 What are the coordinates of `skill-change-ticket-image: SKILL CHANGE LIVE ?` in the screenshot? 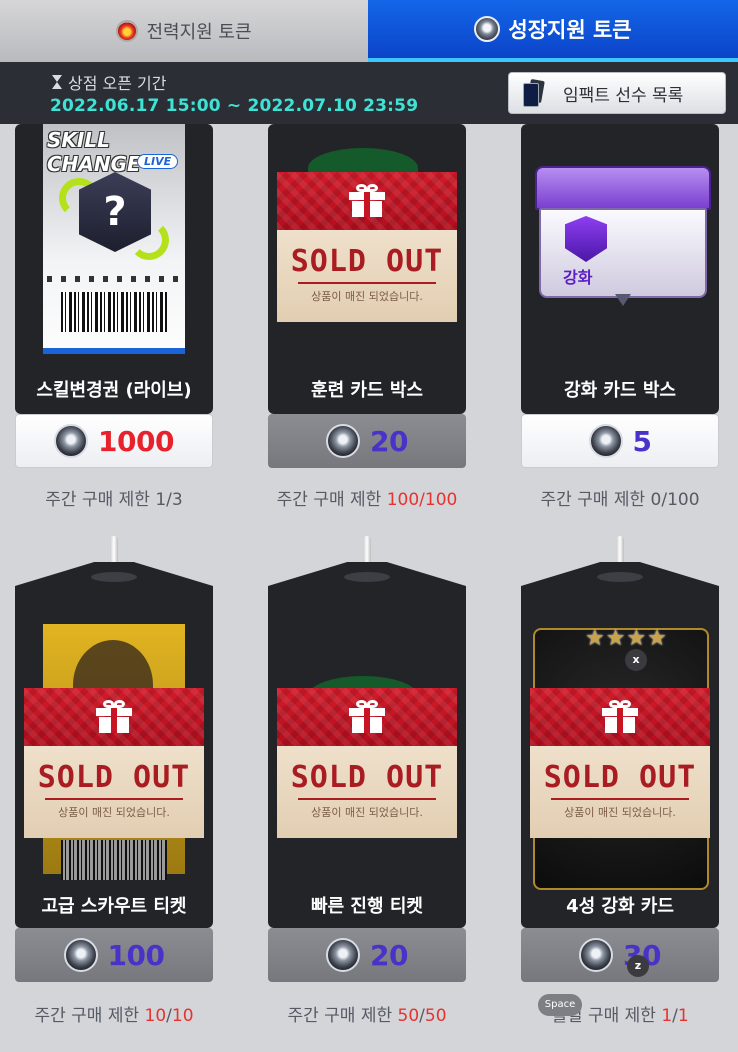 It's located at (114, 239).